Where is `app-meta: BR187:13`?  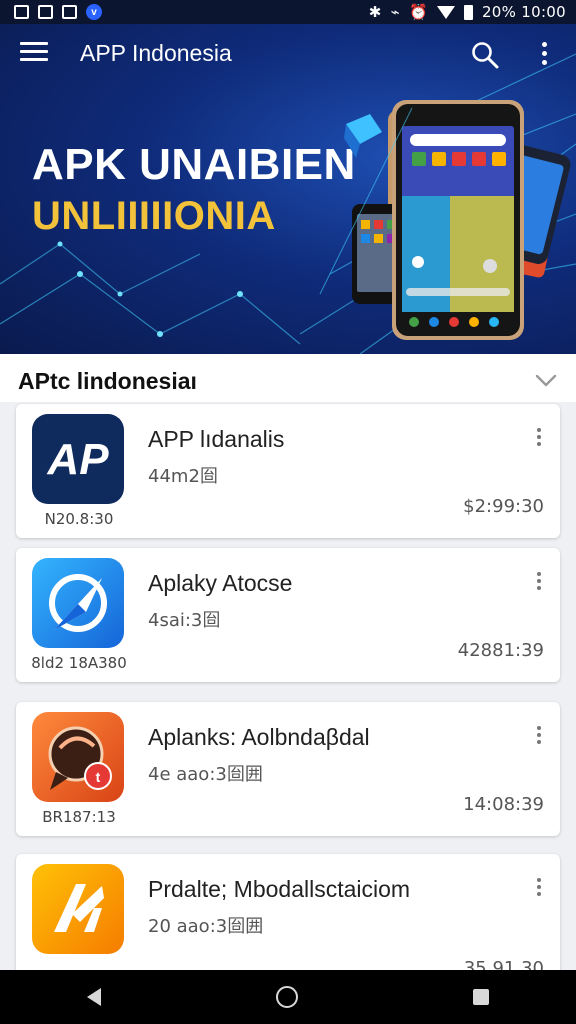 app-meta: BR187:13 is located at coordinates (79, 817).